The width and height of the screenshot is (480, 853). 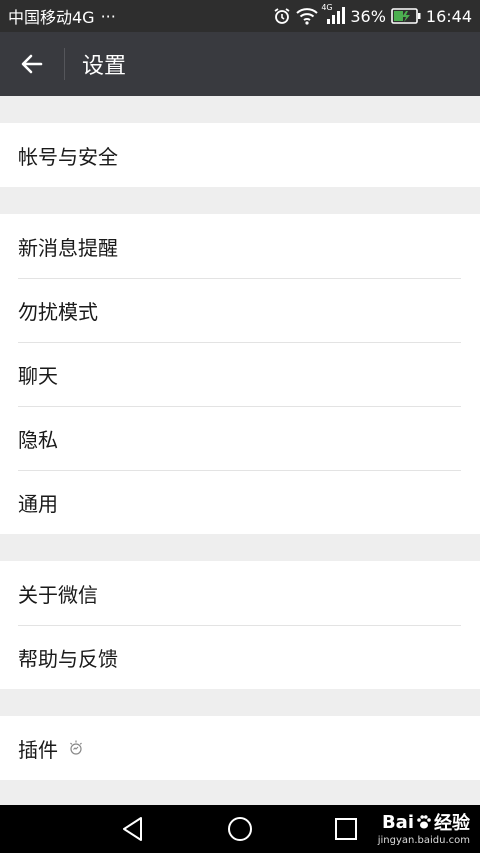 I want to click on baidu-jingyan-watermark: Bai 经验 jingyan.baidu.com, so click(x=423, y=828).